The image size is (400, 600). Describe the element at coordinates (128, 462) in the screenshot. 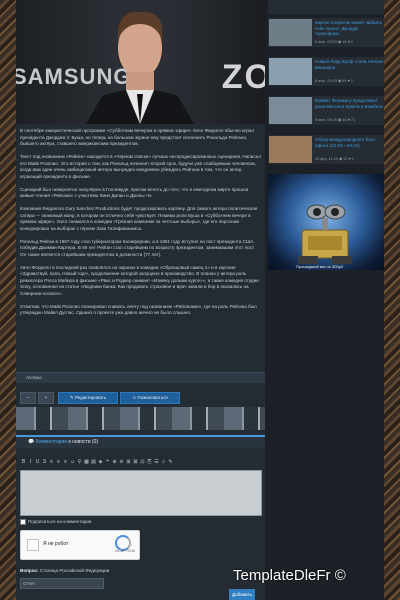

I see `table-icon: ⊞` at that location.